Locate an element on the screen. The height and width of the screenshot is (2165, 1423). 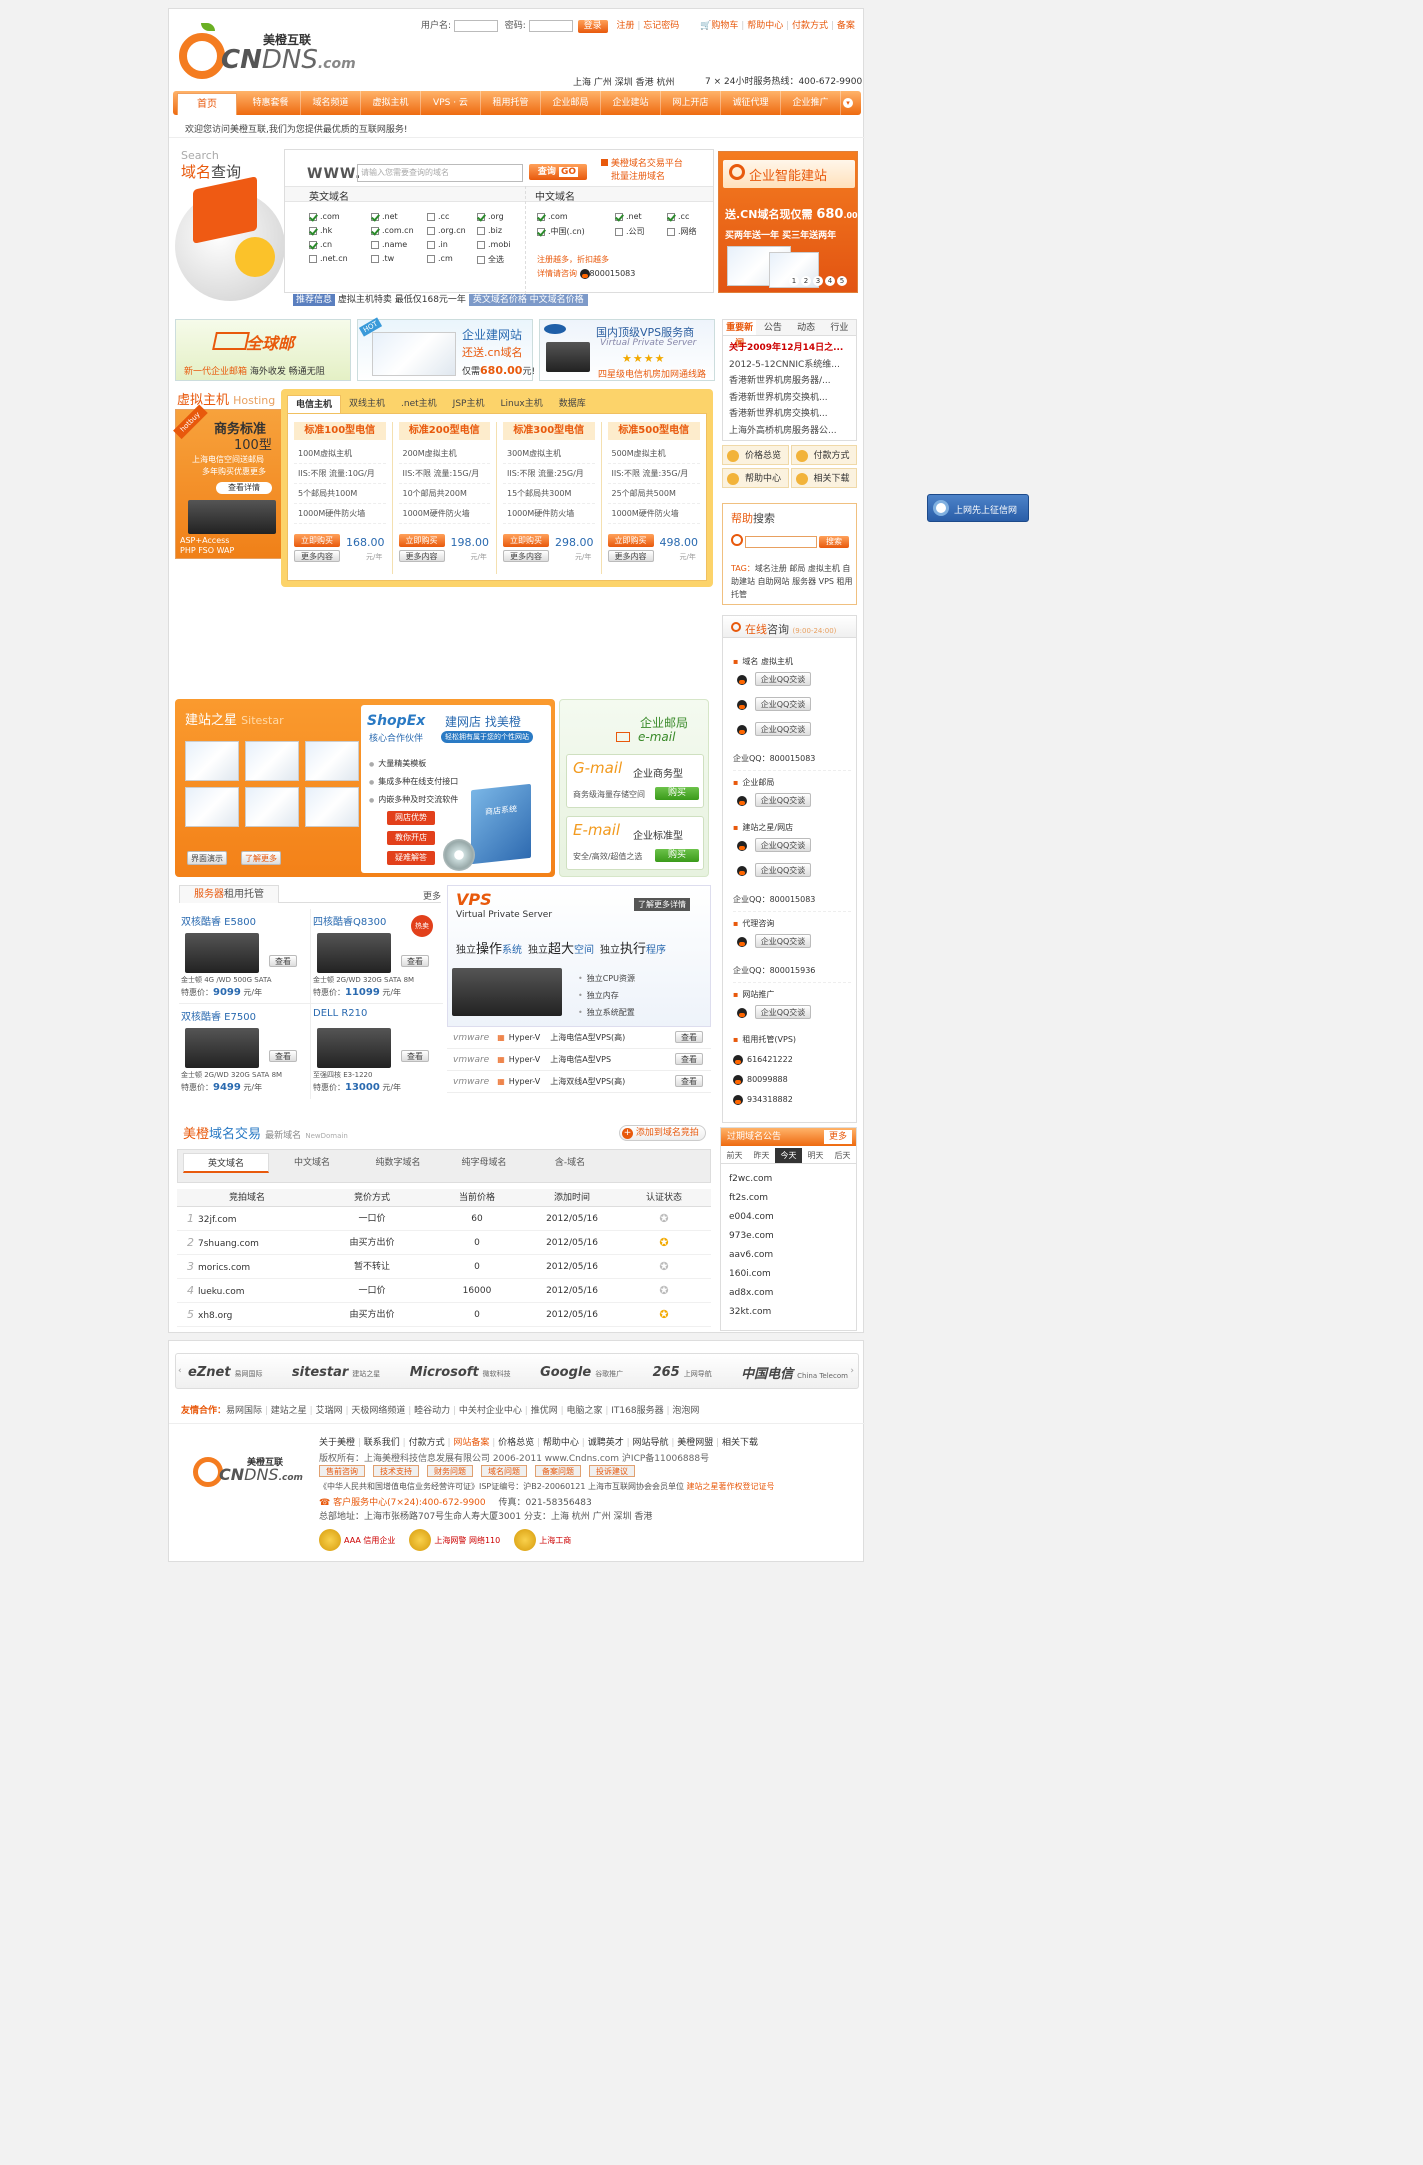
help-search-input is located at coordinates (781, 542).